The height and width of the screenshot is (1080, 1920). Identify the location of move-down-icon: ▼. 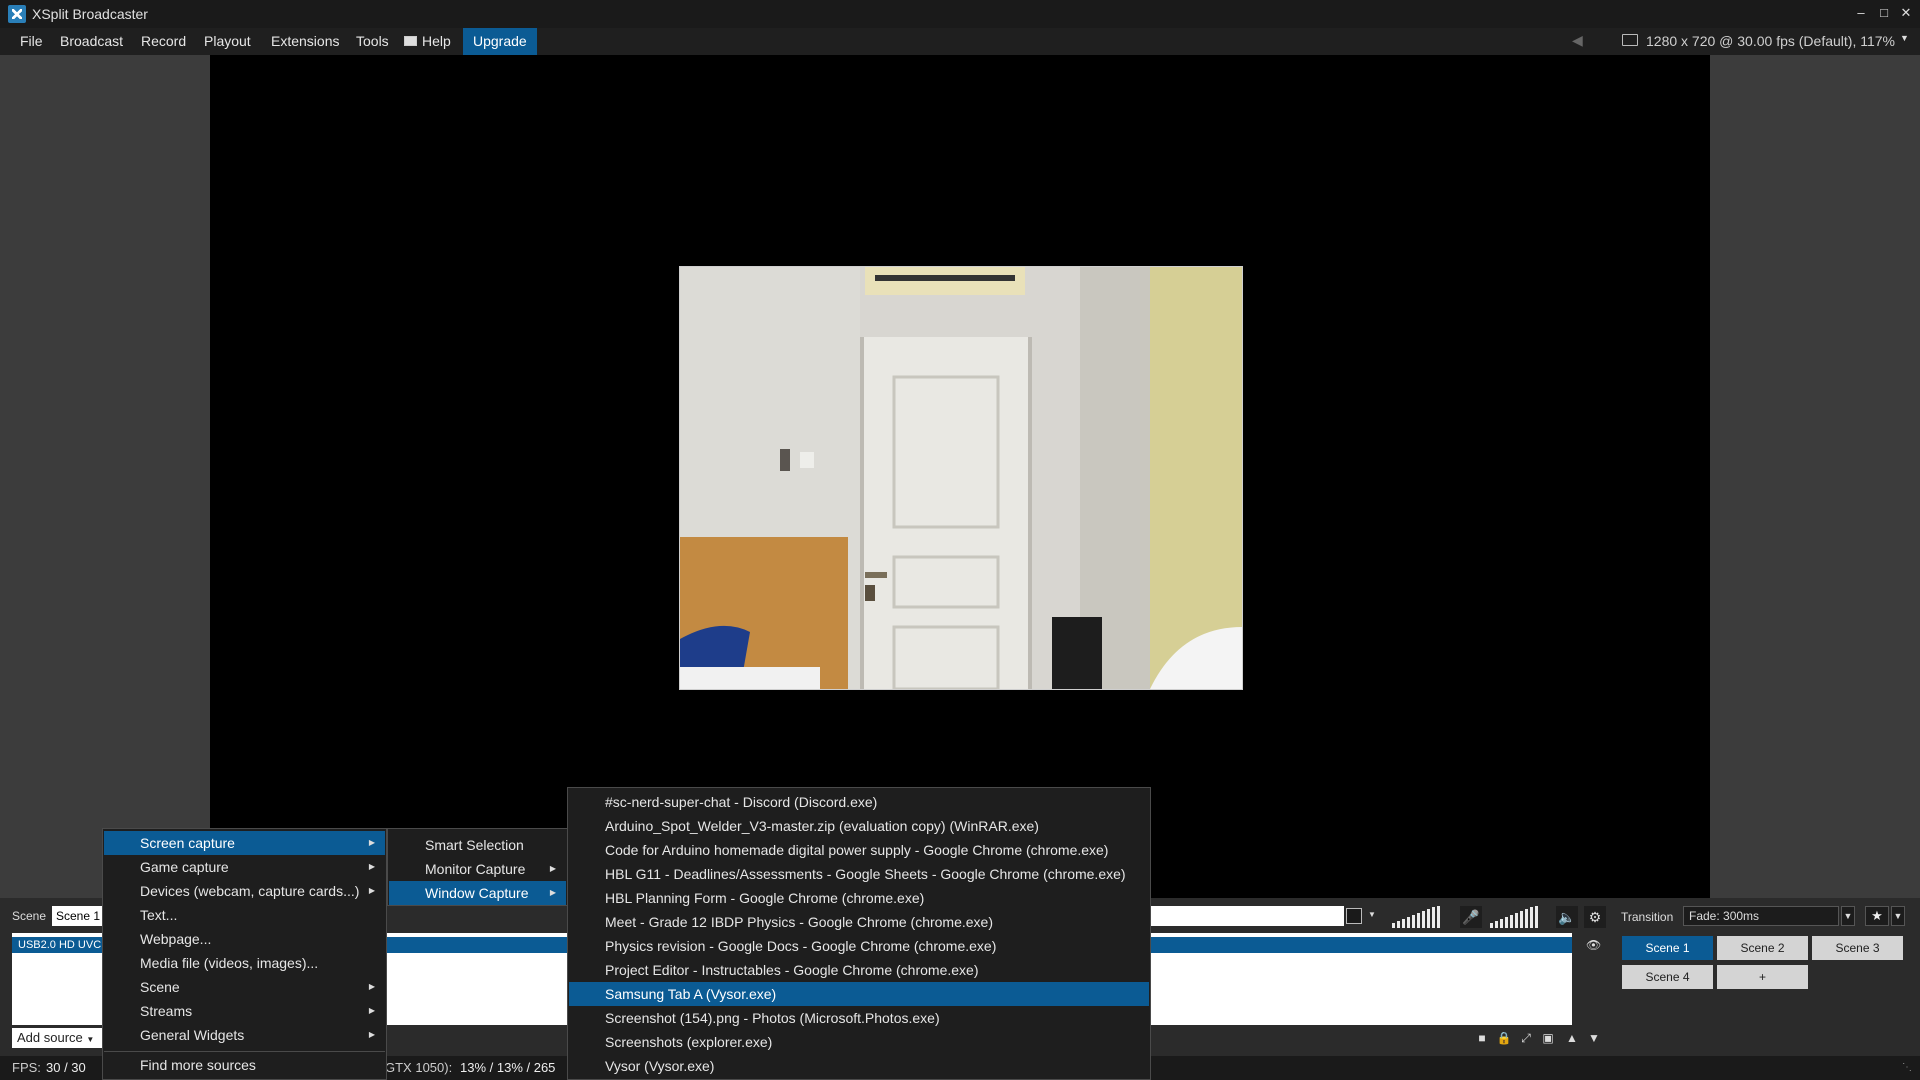
(1594, 1038).